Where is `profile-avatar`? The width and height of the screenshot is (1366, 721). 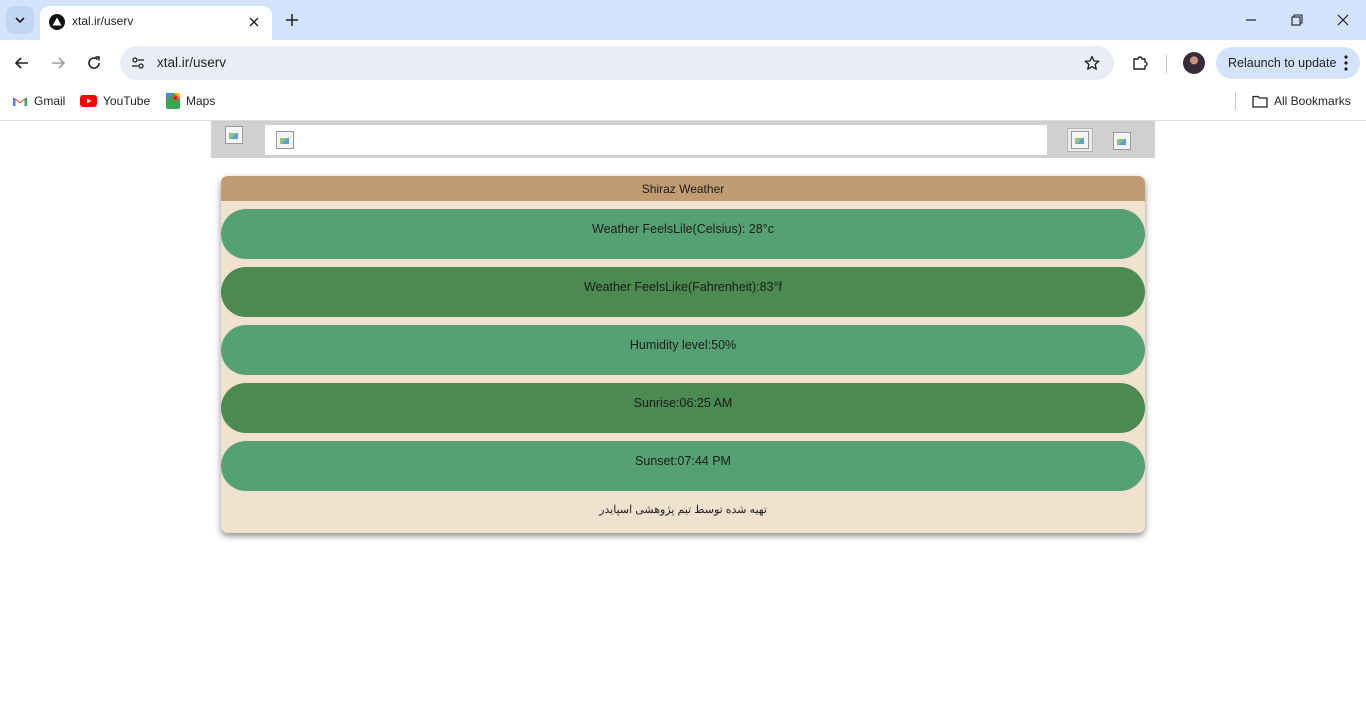 profile-avatar is located at coordinates (1194, 63).